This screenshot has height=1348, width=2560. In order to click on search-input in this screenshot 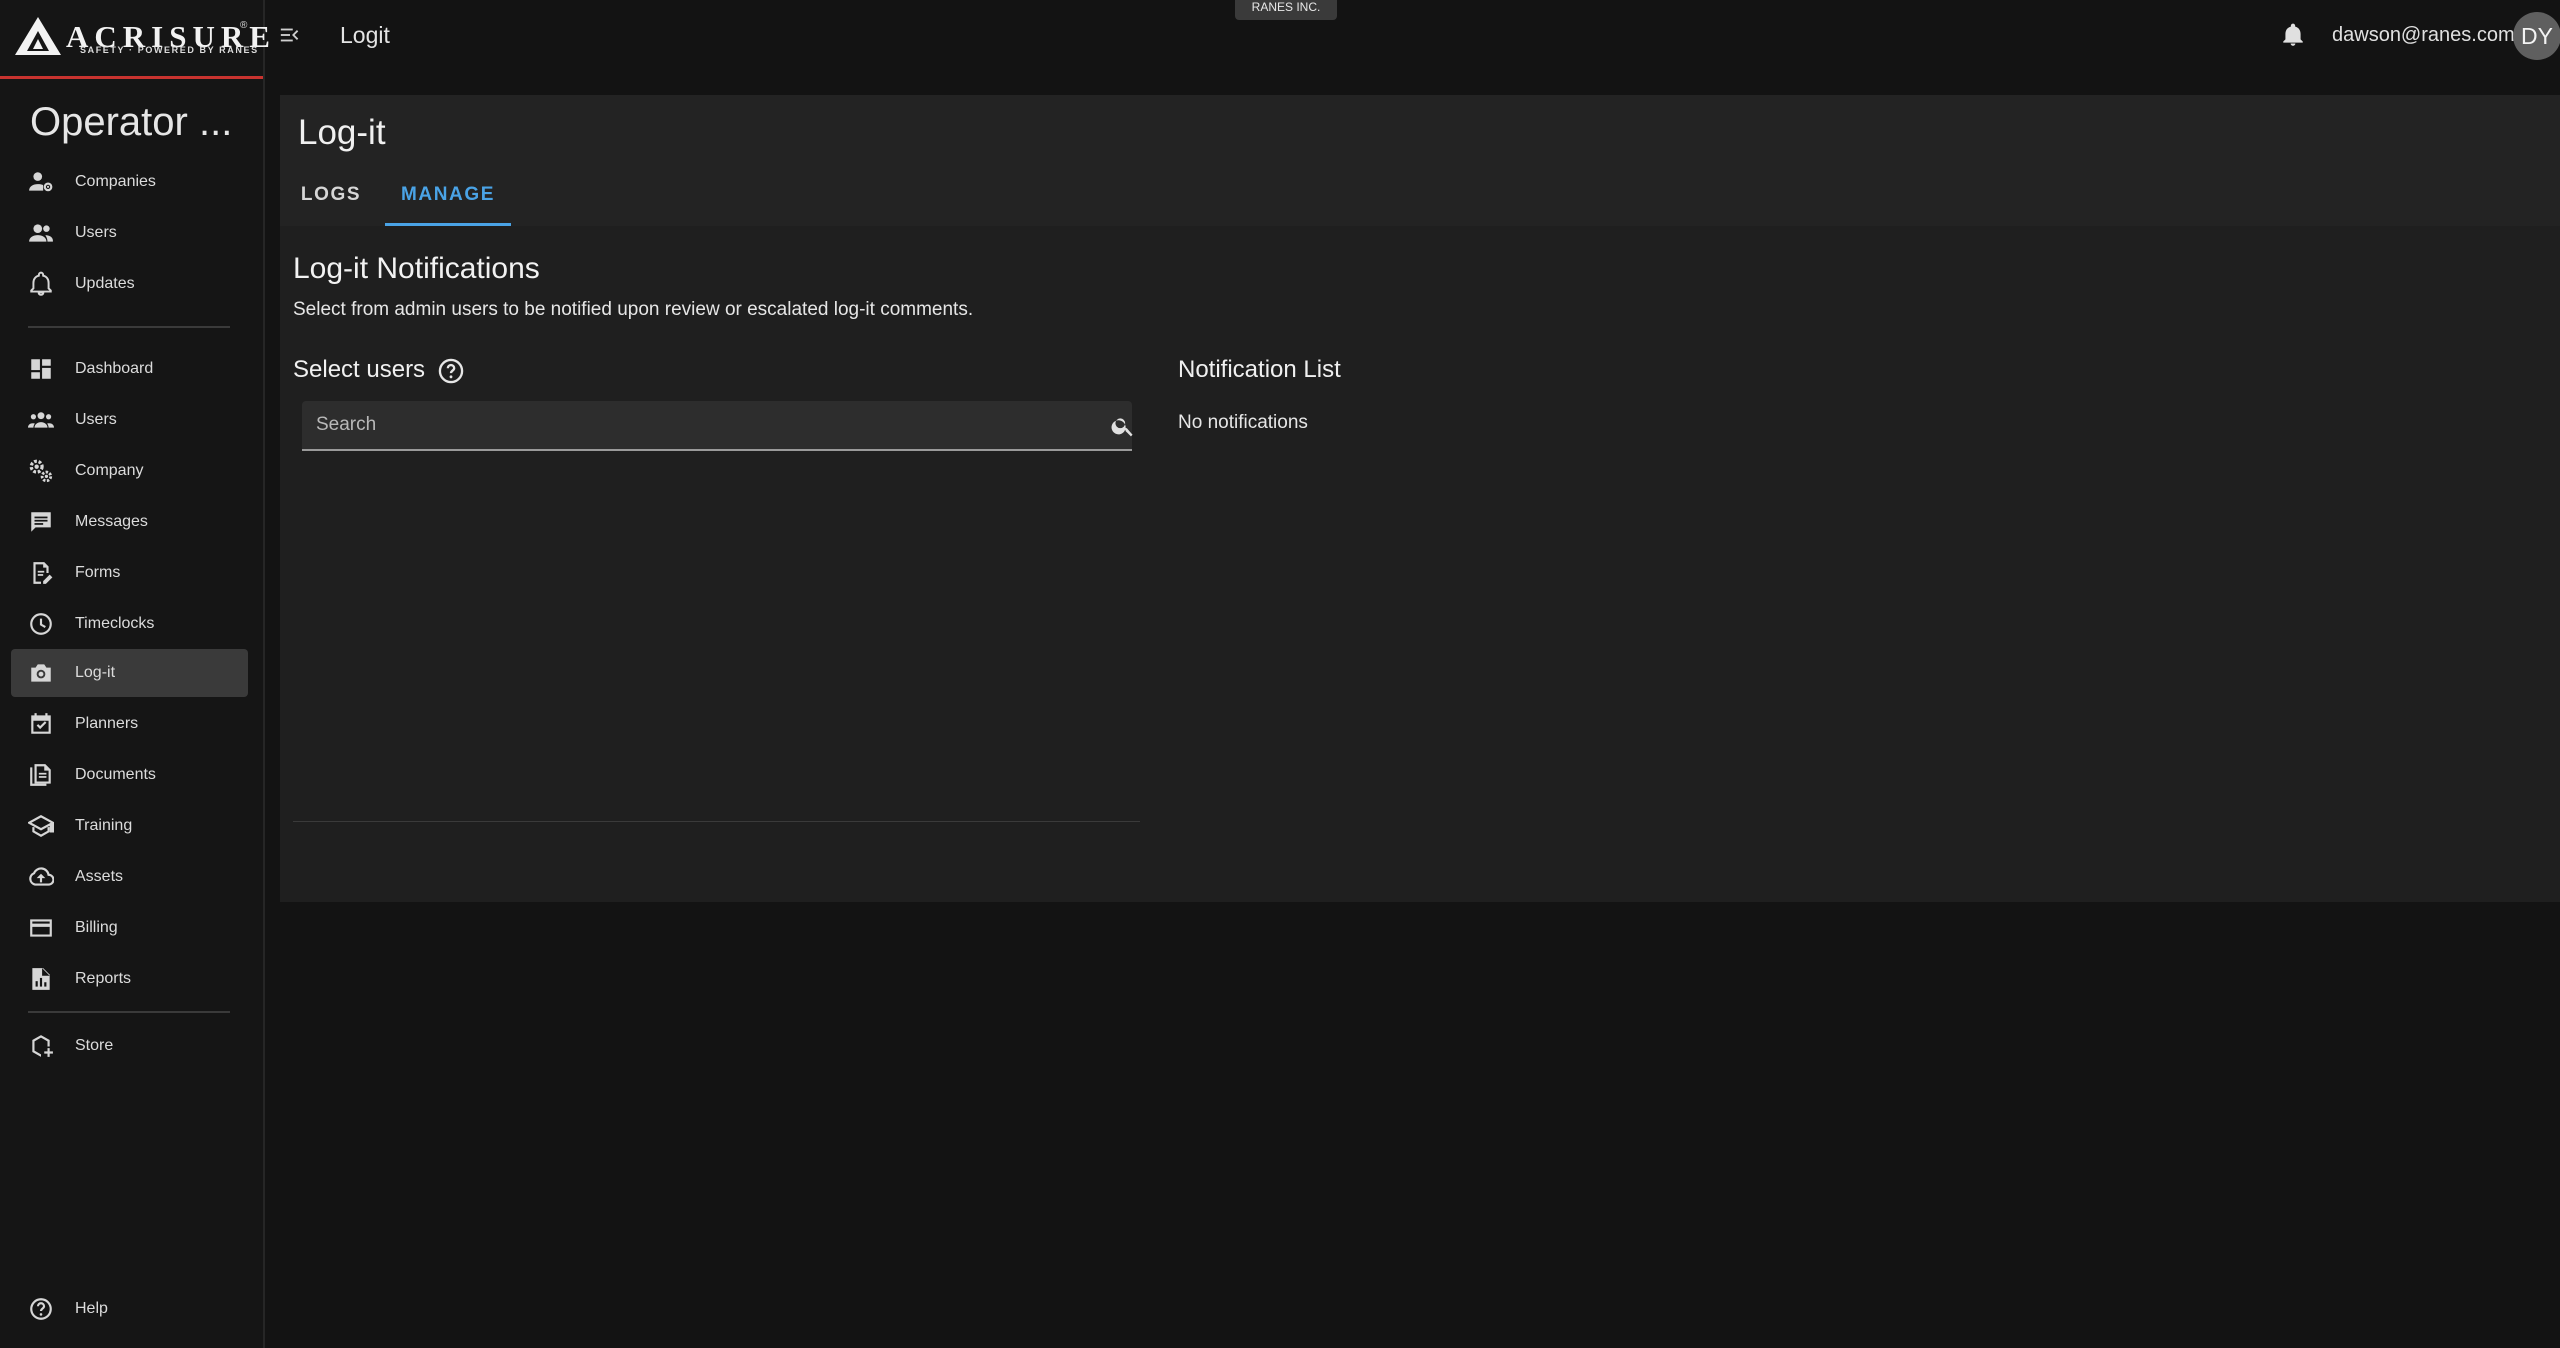, I will do `click(692, 425)`.